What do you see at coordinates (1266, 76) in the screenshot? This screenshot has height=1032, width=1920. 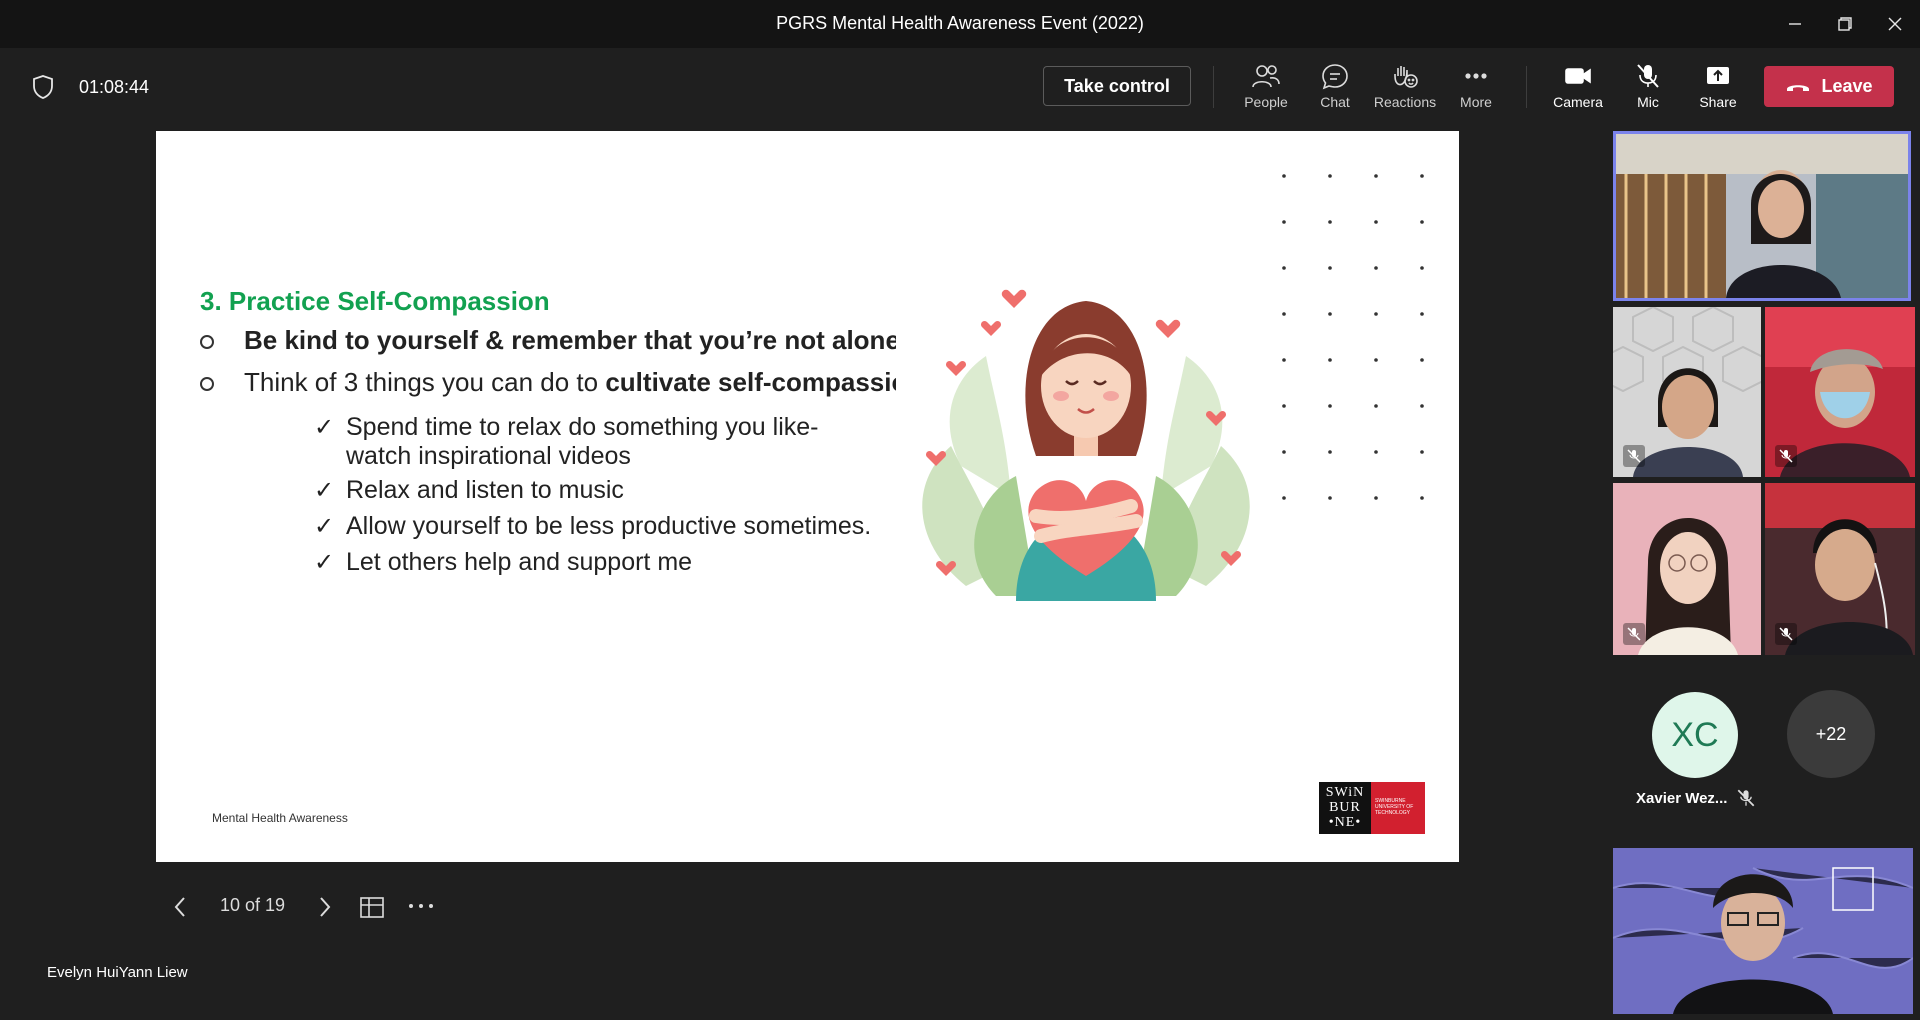 I see `people-icon` at bounding box center [1266, 76].